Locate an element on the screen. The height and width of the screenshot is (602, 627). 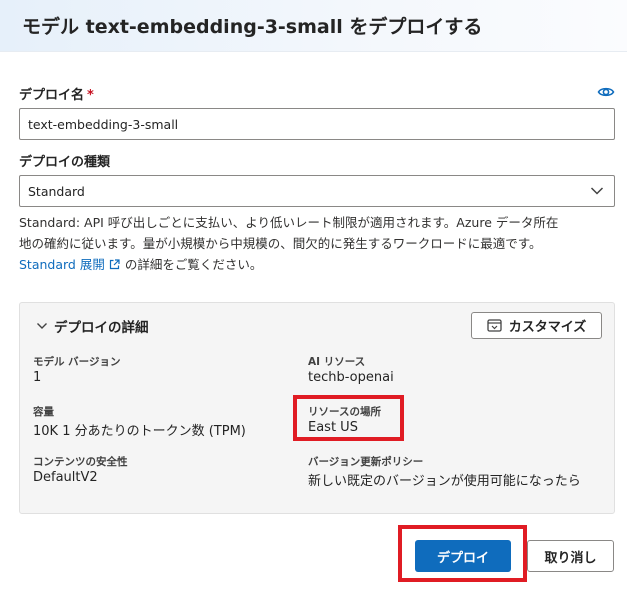
deployment-name-input is located at coordinates (317, 124).